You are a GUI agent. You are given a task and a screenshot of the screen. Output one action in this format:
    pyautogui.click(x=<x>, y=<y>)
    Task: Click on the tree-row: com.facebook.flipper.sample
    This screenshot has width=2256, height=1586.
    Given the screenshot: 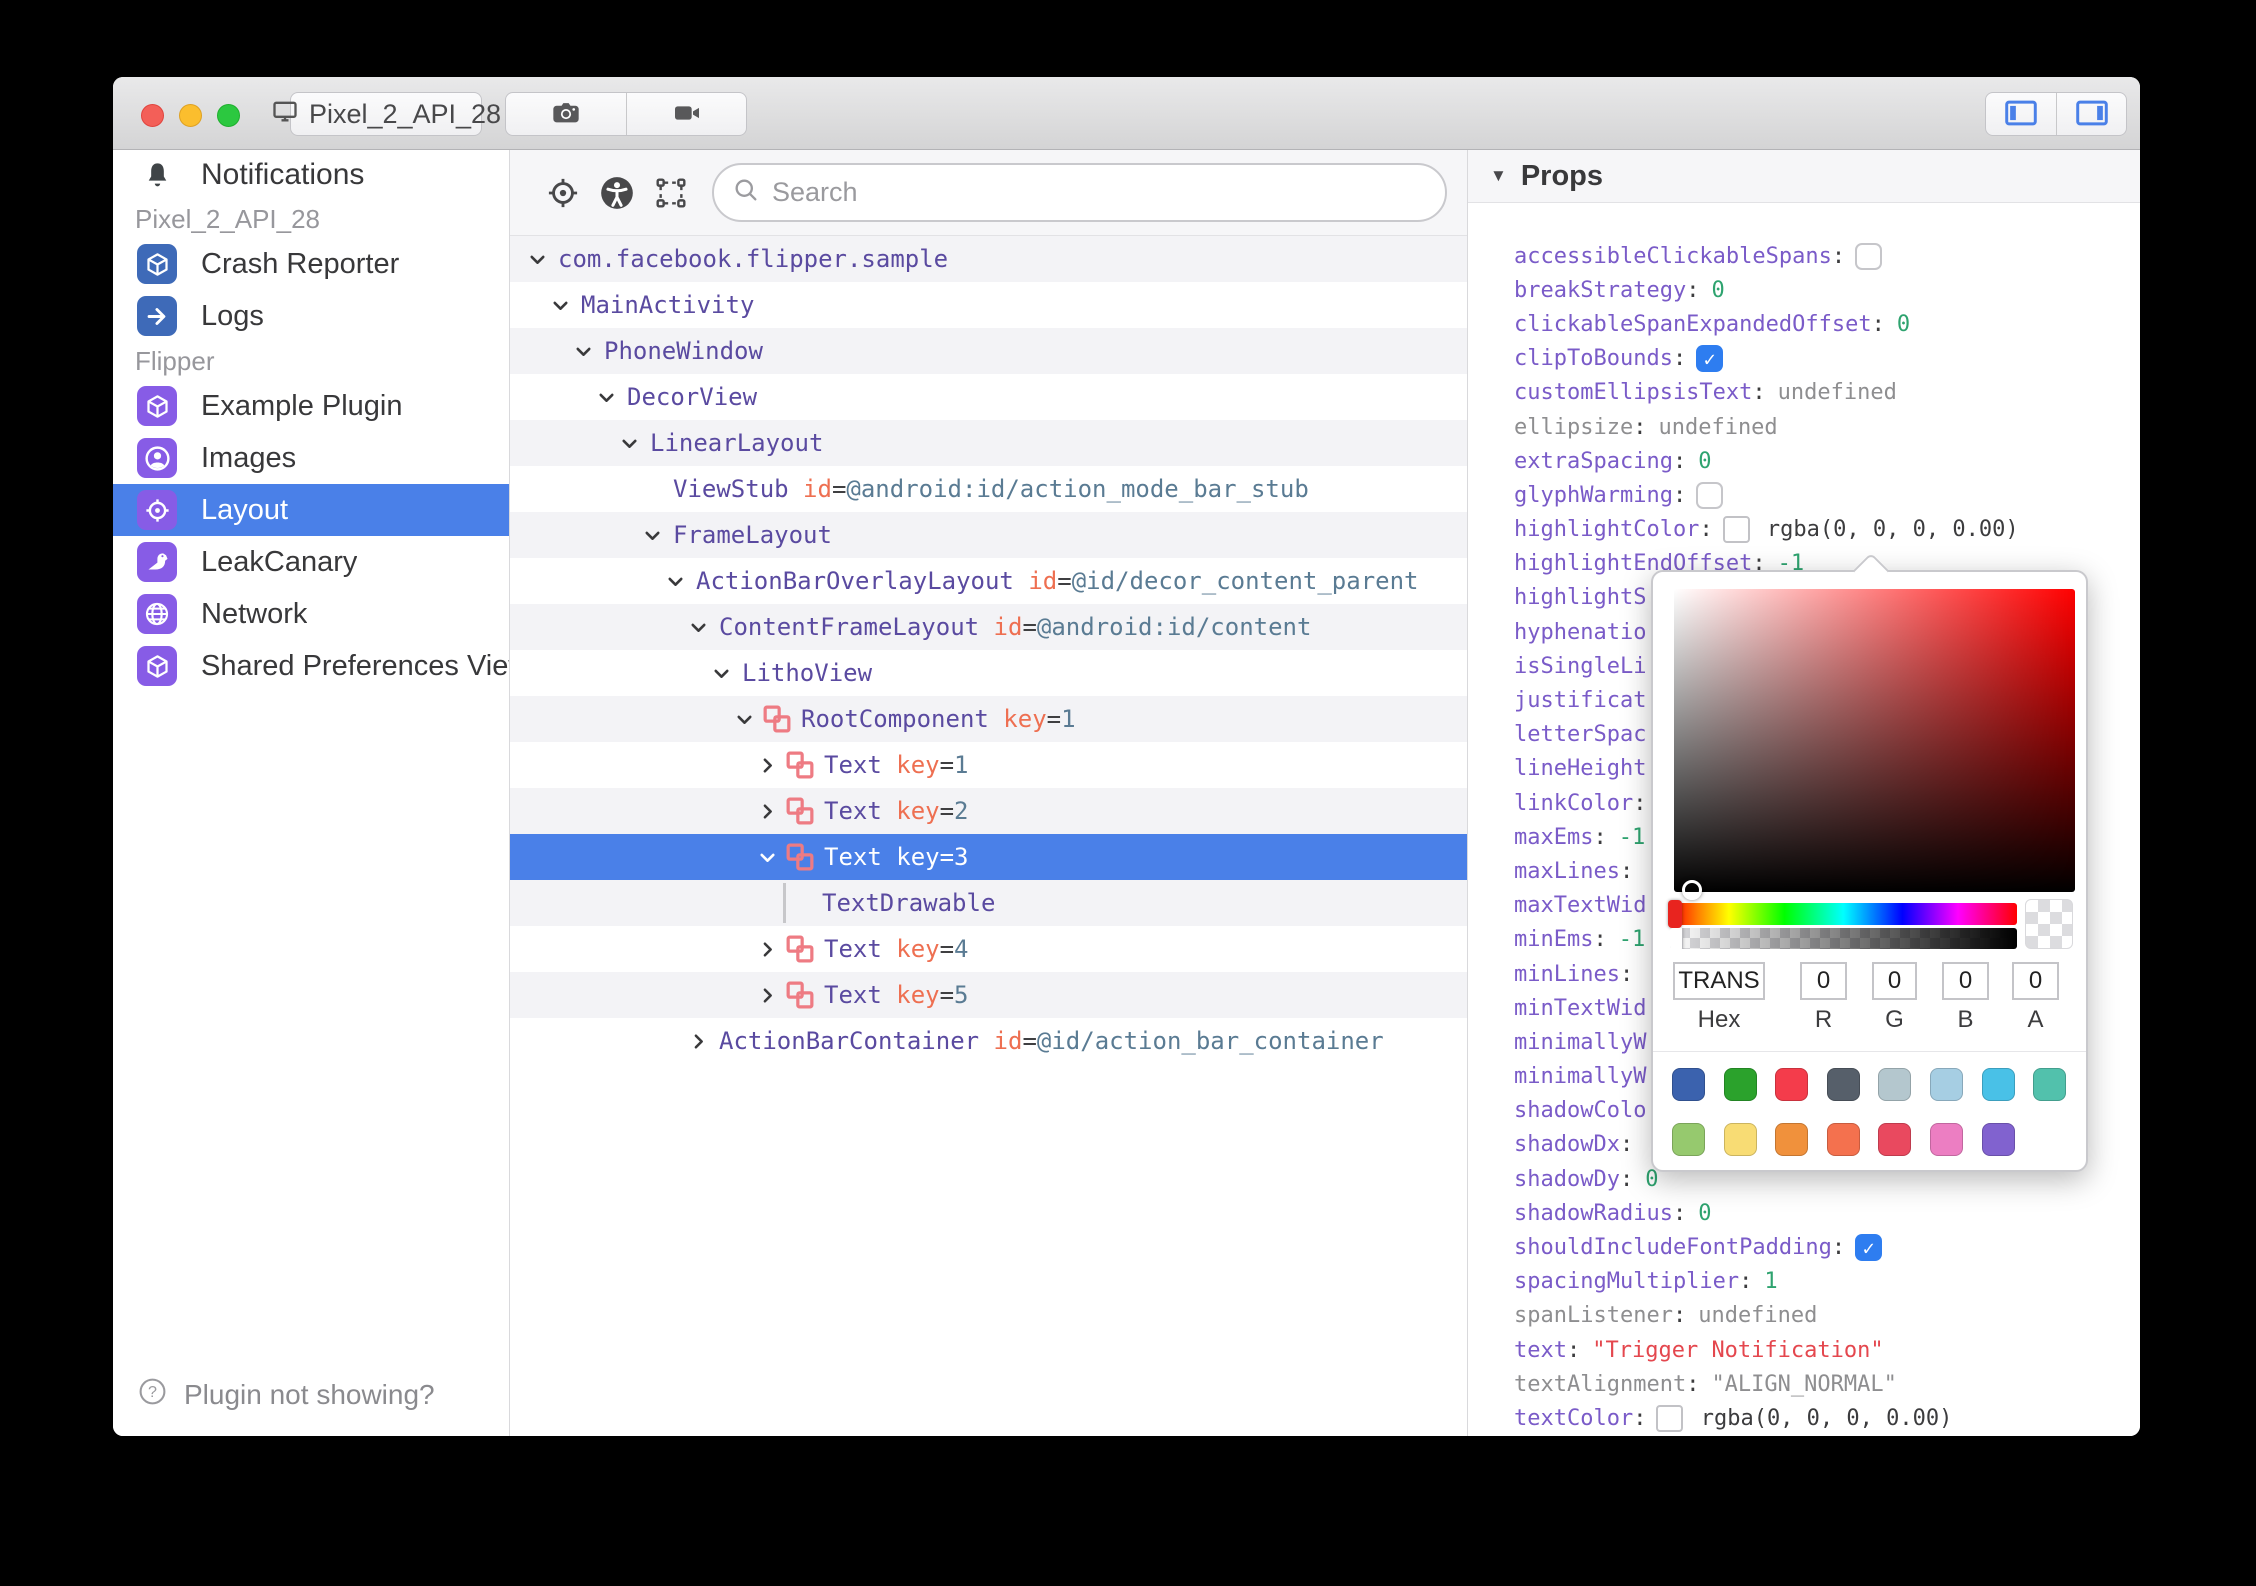 What is the action you would take?
    pyautogui.click(x=988, y=259)
    